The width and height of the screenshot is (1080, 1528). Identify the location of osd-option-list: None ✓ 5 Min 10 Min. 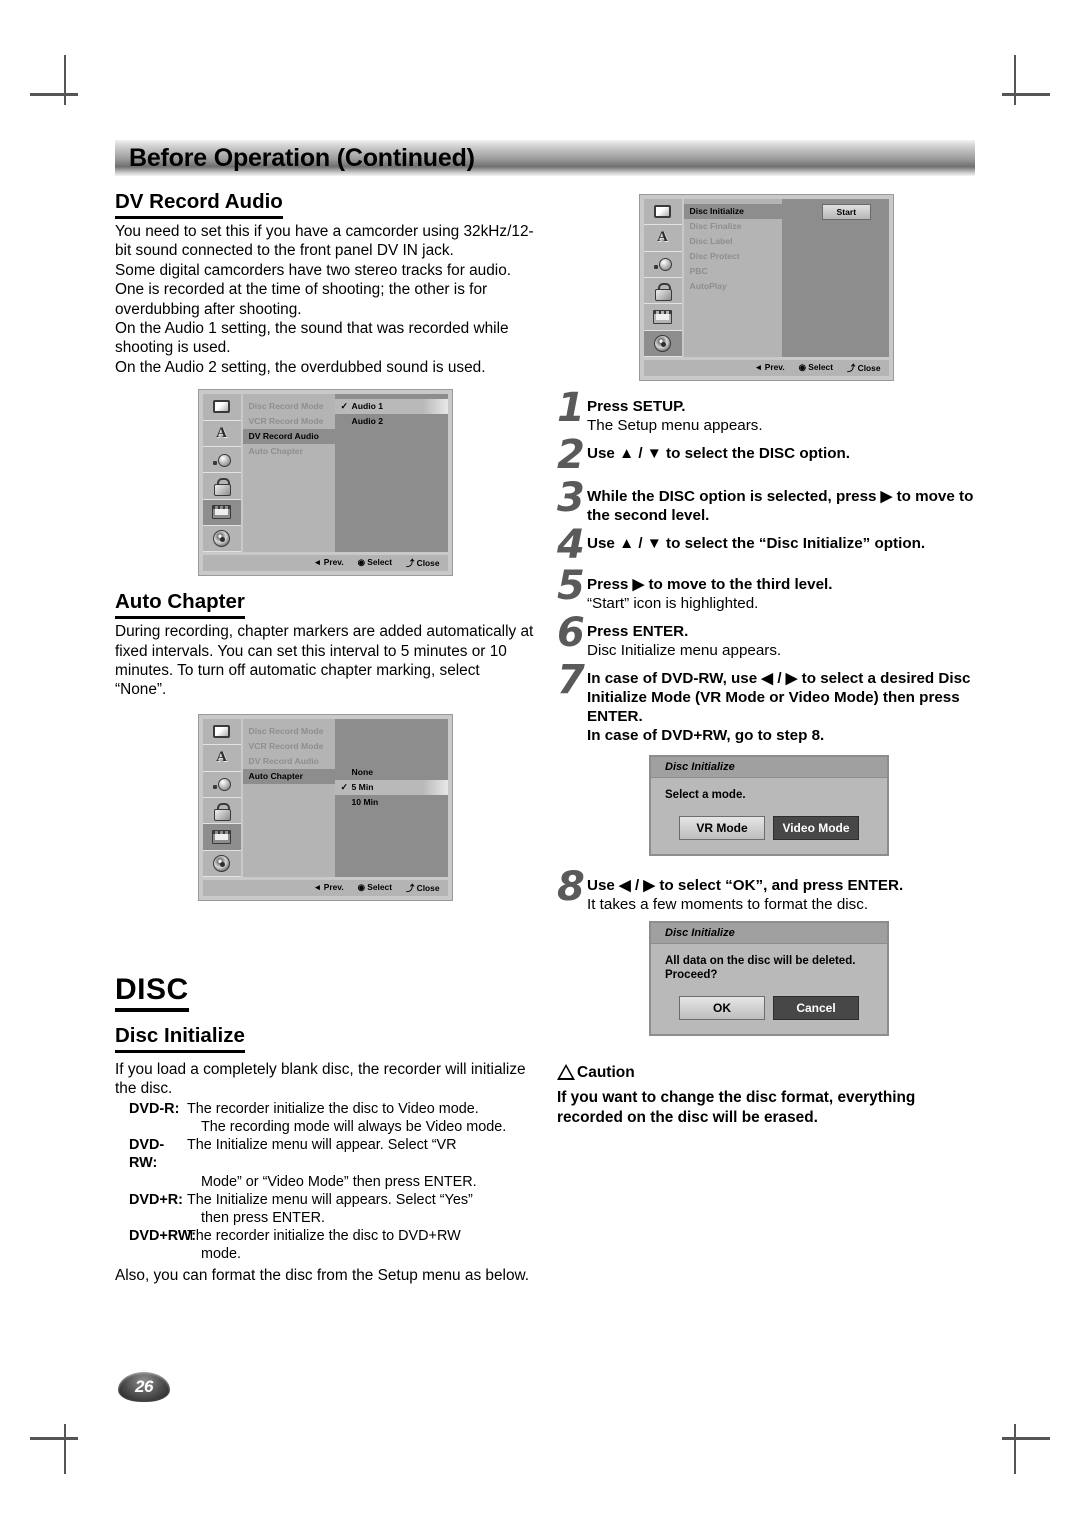
(391, 797).